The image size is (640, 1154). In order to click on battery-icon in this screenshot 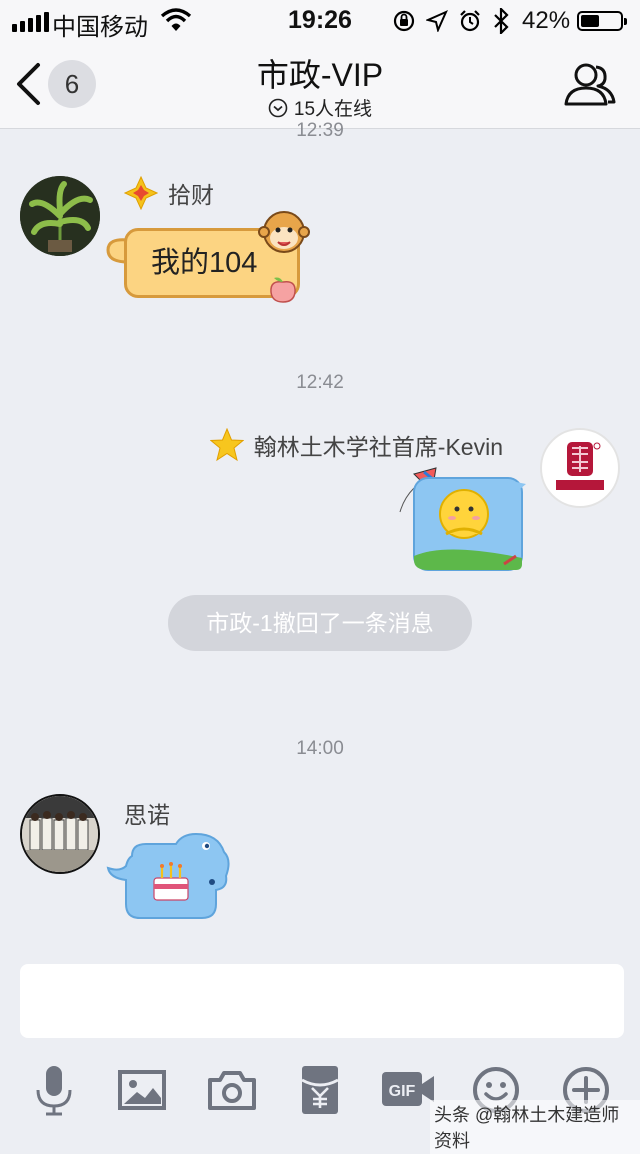, I will do `click(602, 21)`.